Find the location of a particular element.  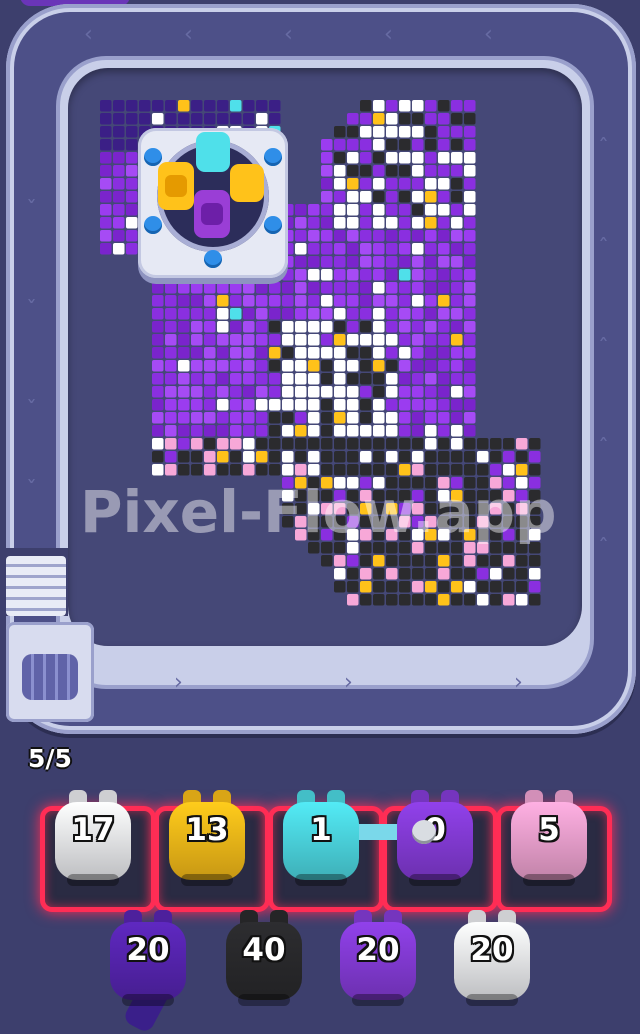

queue-critter-purple: 20 is located at coordinates (378, 958).